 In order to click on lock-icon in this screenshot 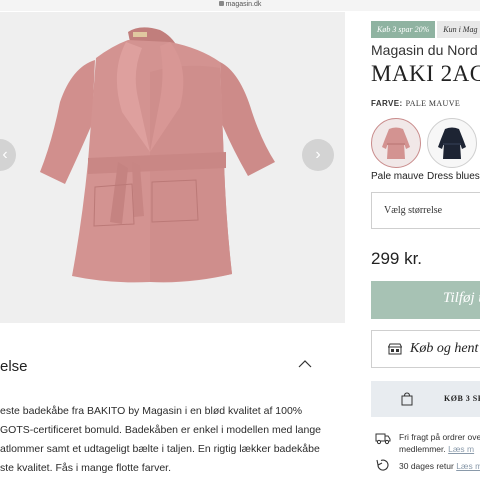, I will do `click(221, 3)`.